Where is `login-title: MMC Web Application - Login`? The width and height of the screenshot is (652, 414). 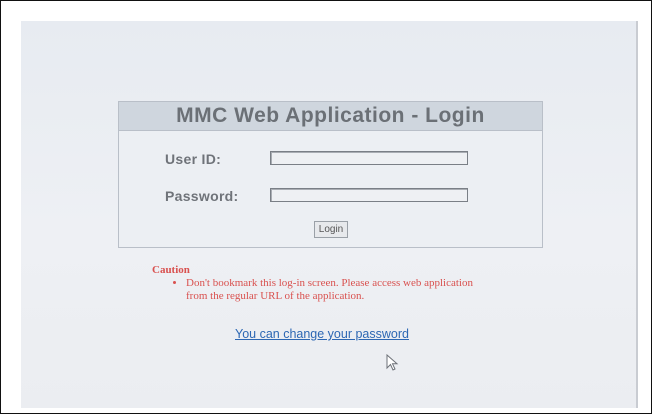
login-title: MMC Web Application - Login is located at coordinates (330, 116).